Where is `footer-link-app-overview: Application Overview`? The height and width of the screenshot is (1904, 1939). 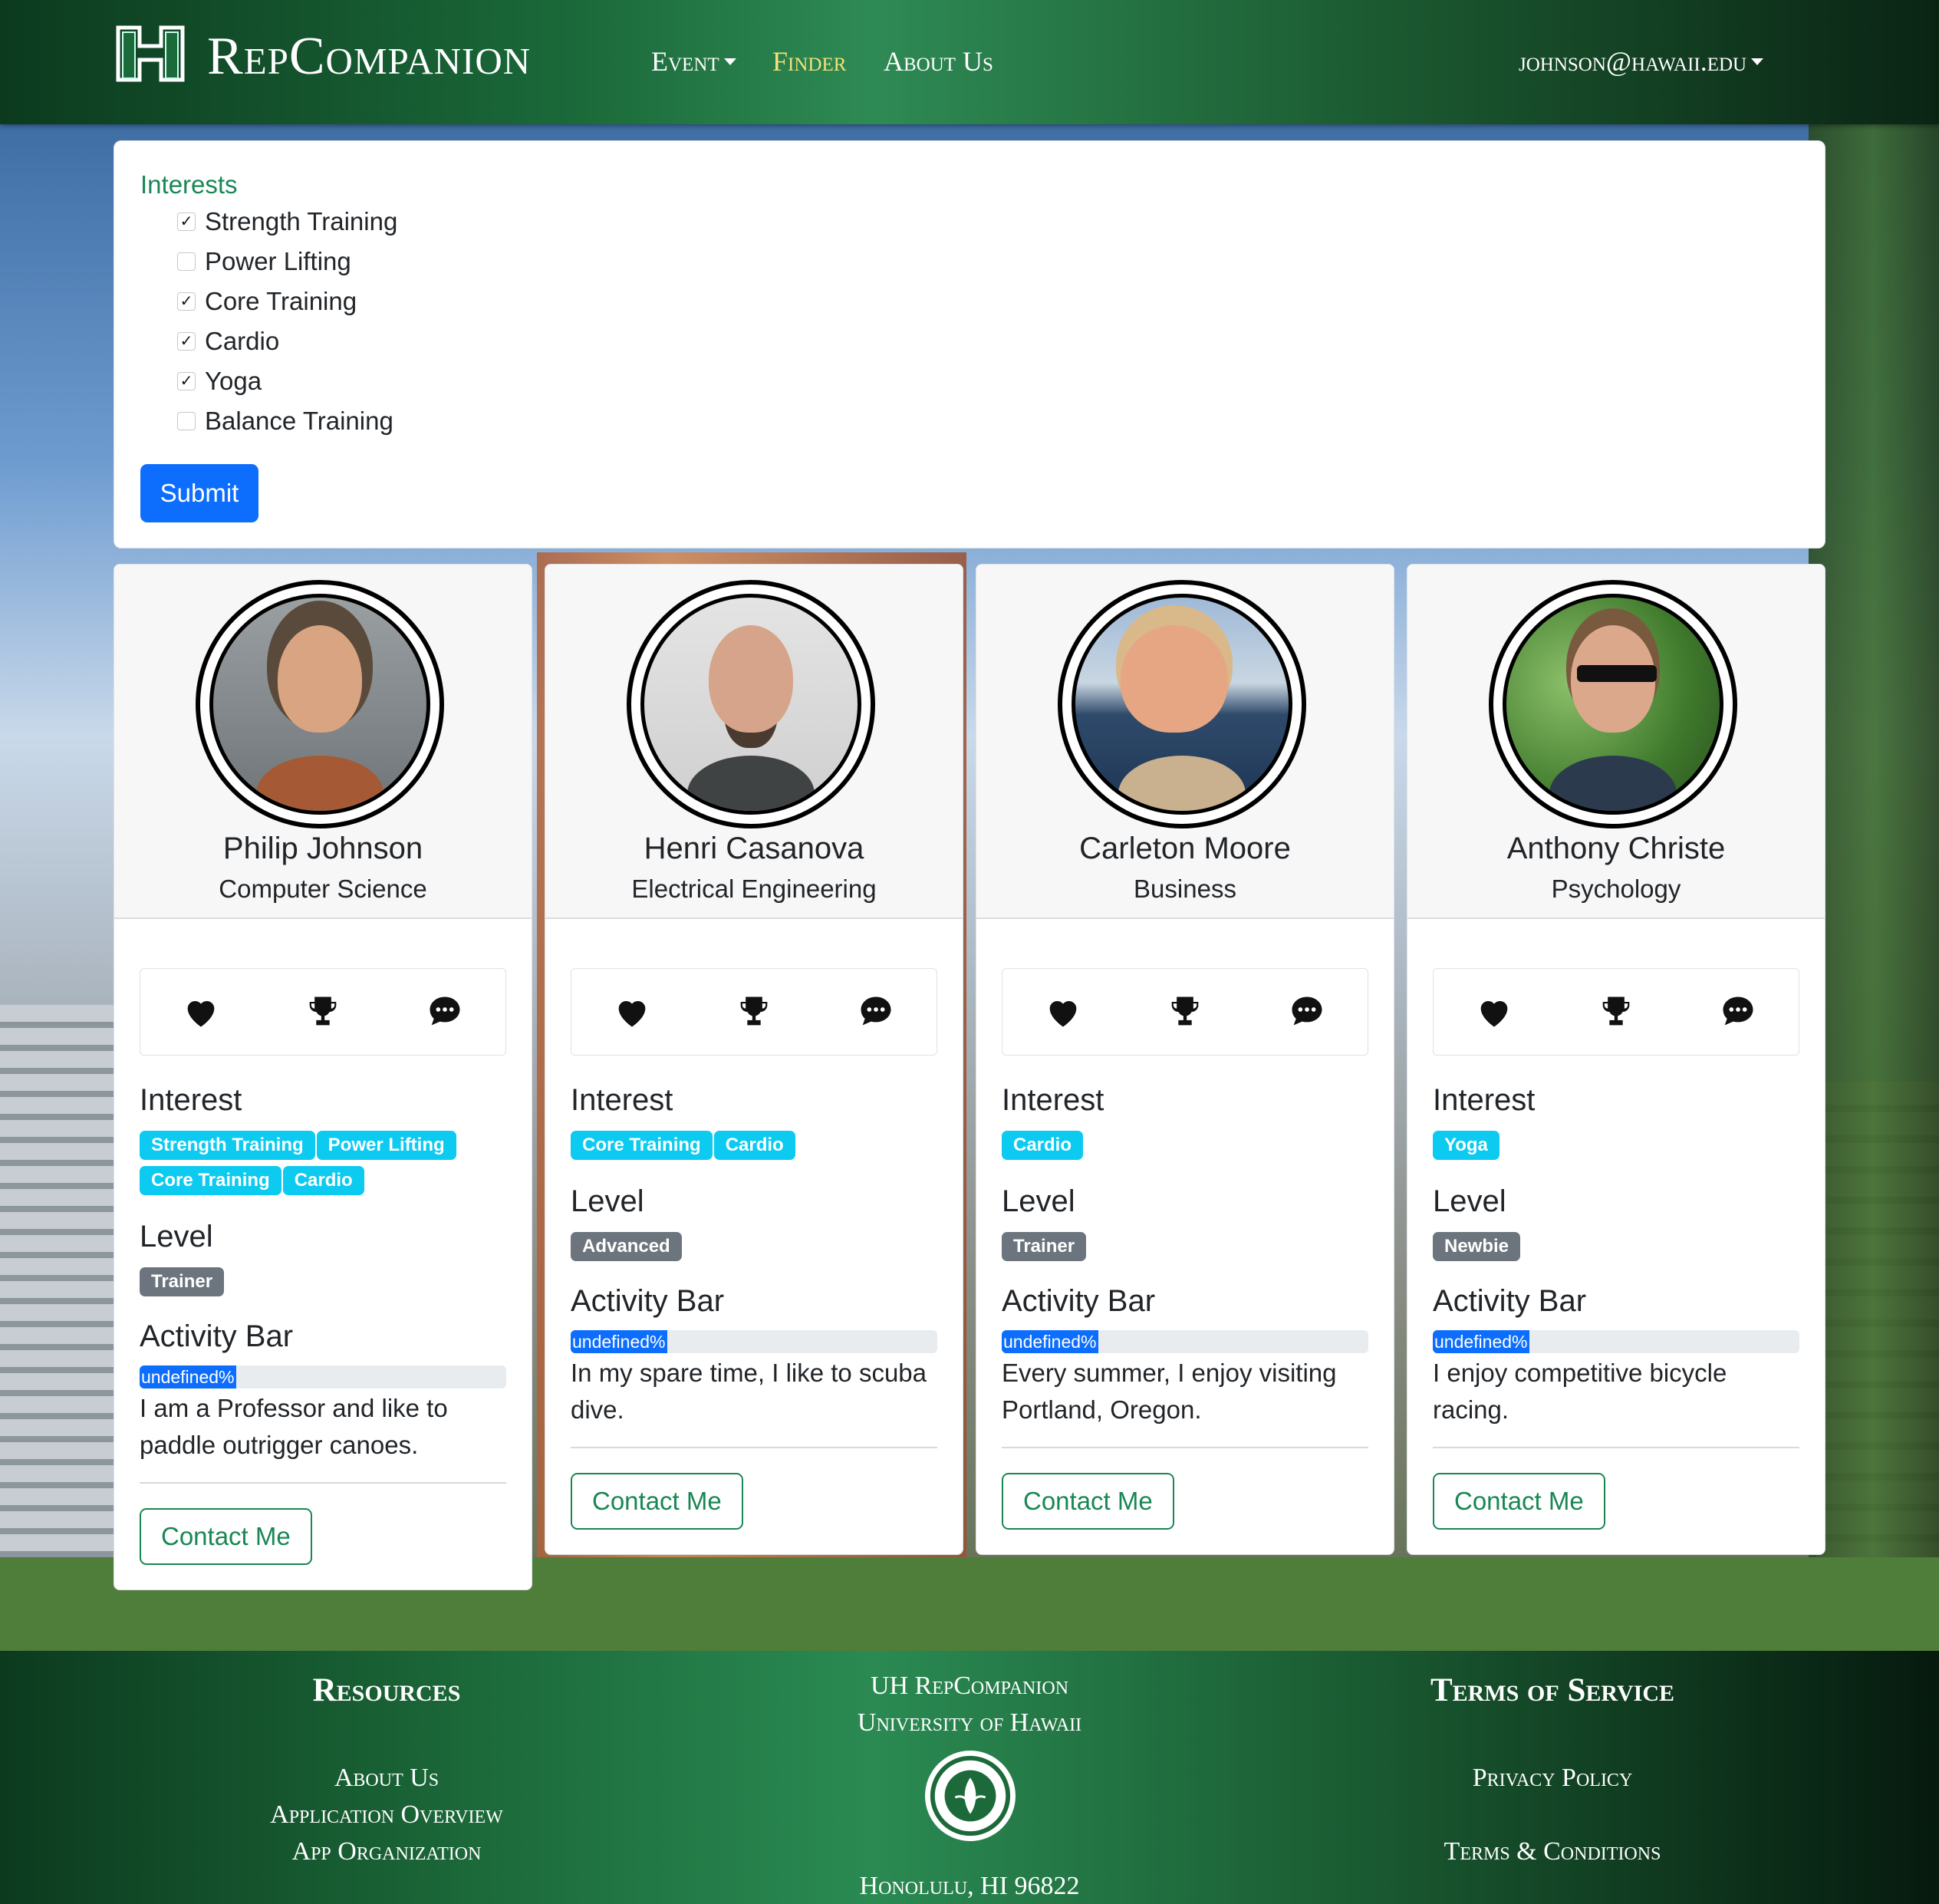 footer-link-app-overview: Application Overview is located at coordinates (386, 1815).